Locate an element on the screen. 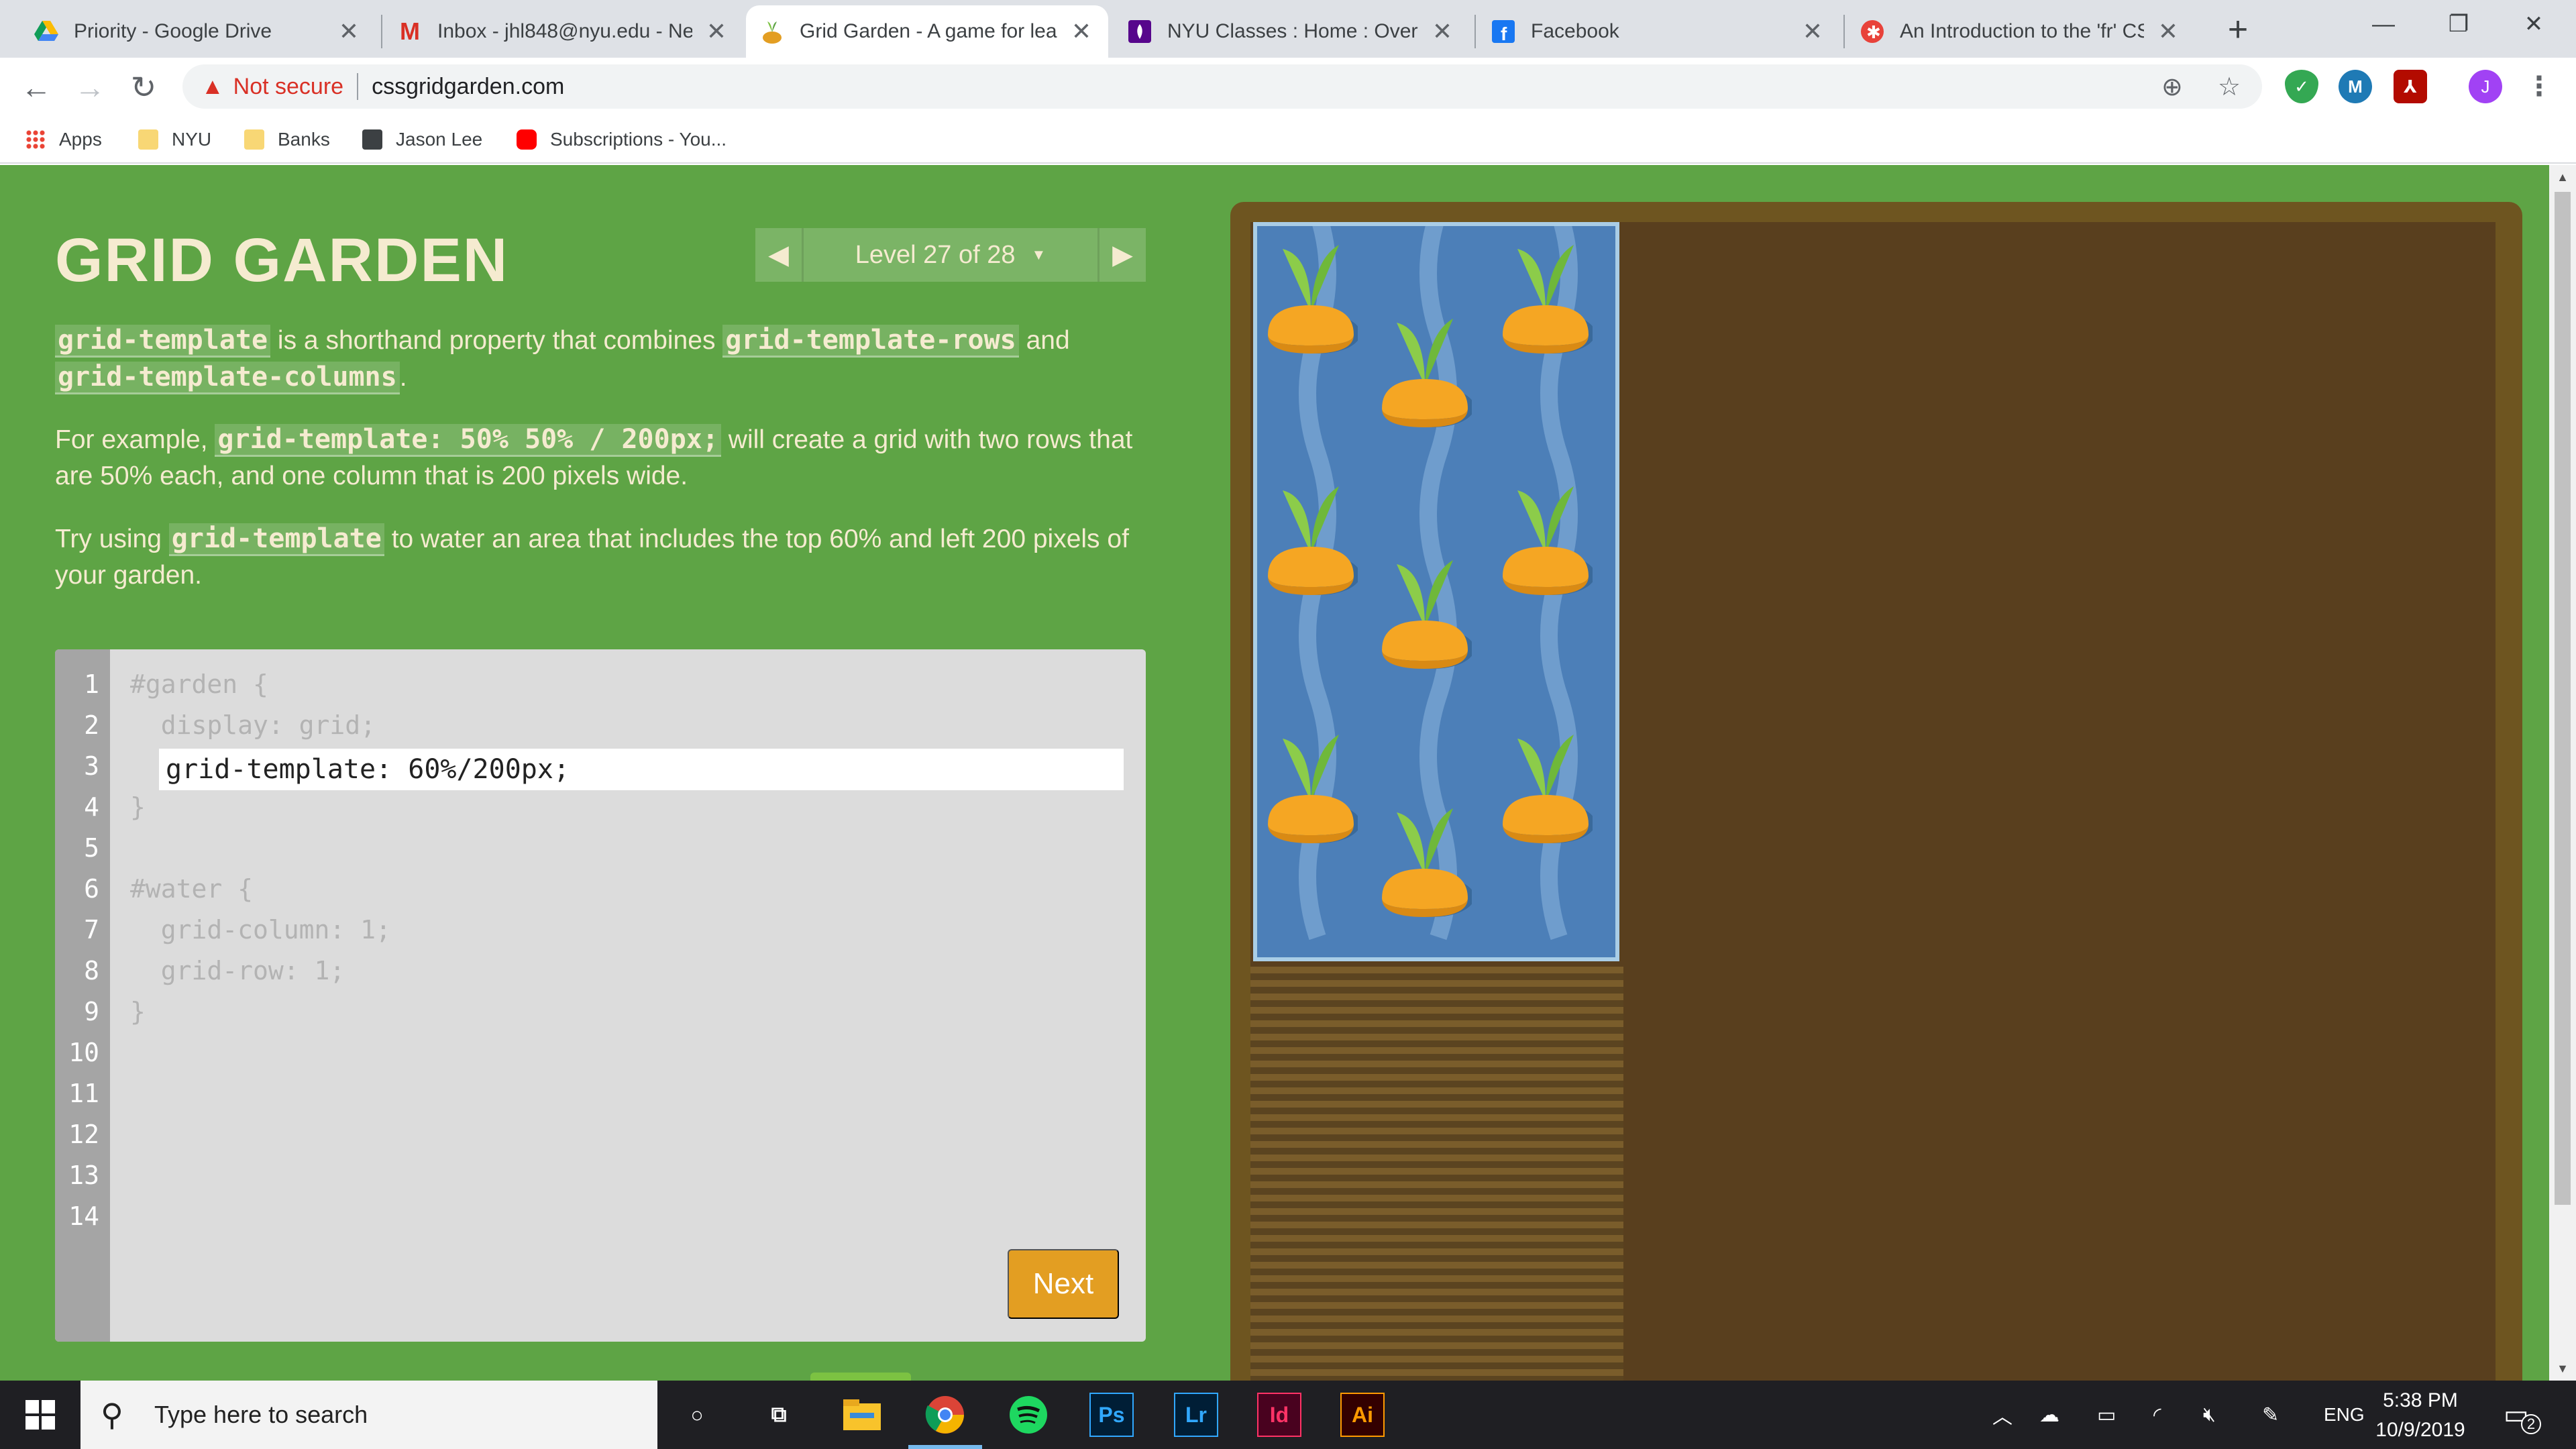 This screenshot has width=2576, height=1449. line-number: 1 is located at coordinates (91, 684).